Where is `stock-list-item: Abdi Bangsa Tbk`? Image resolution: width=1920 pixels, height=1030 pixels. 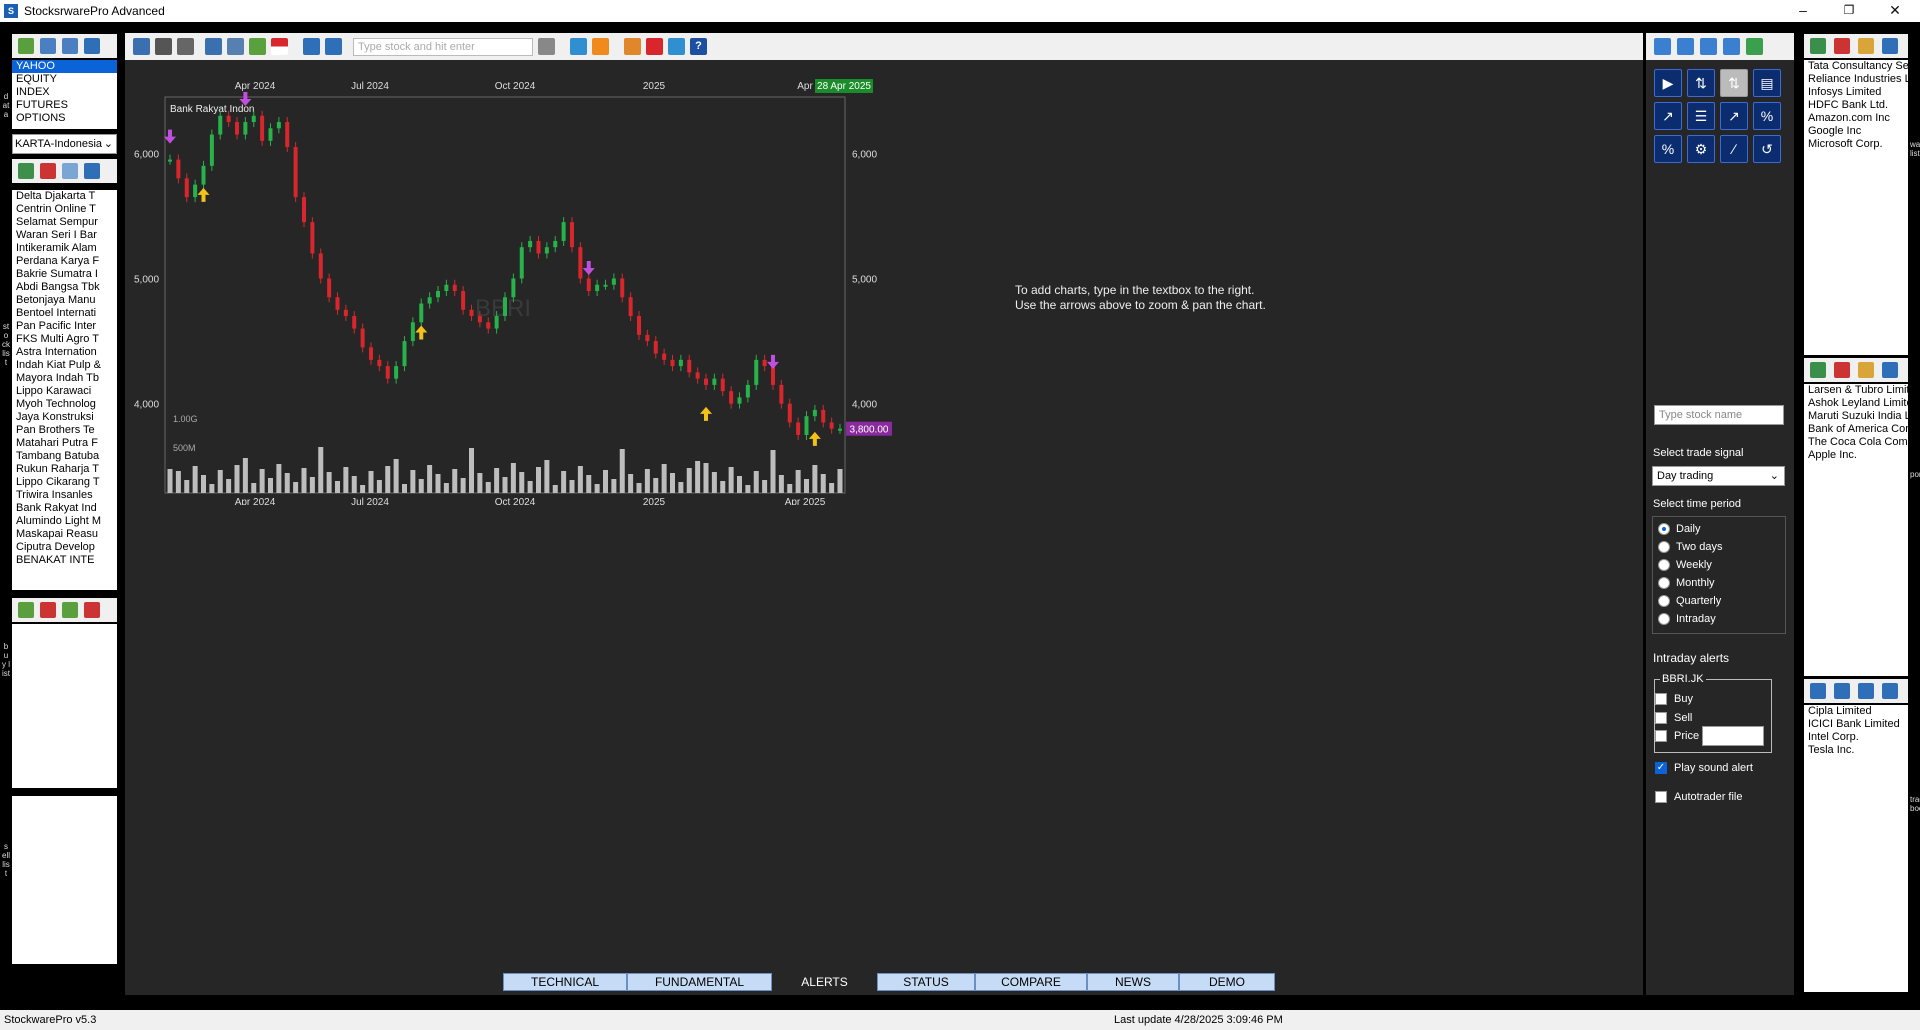 stock-list-item: Abdi Bangsa Tbk is located at coordinates (64, 287).